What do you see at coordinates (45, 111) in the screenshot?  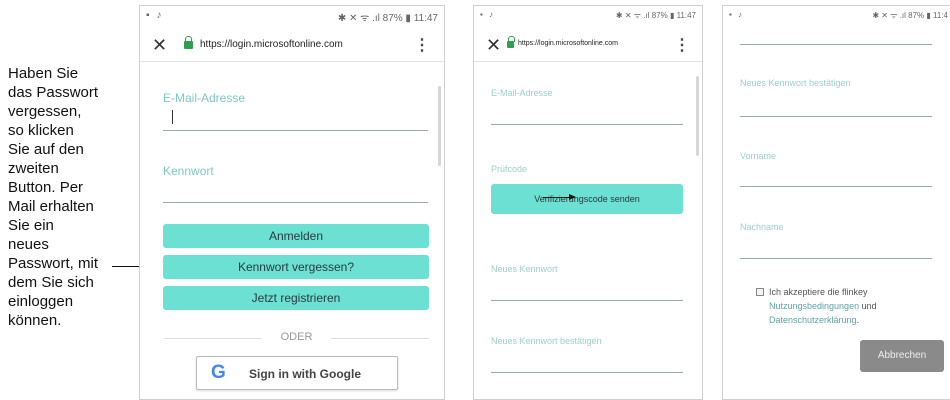 I see `caption-line: vergessen,` at bounding box center [45, 111].